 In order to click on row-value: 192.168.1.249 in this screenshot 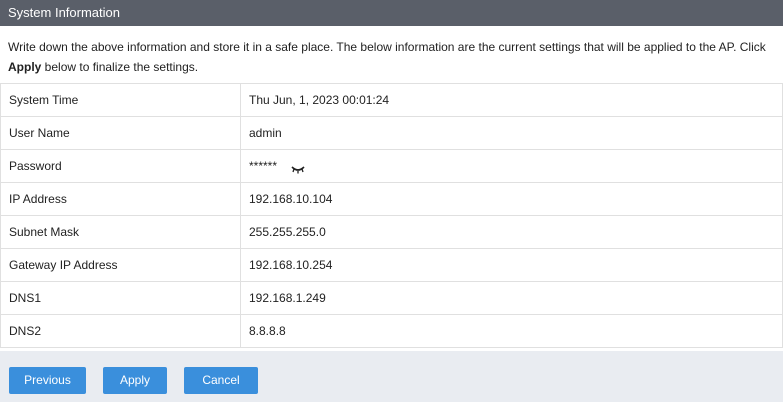, I will do `click(511, 298)`.